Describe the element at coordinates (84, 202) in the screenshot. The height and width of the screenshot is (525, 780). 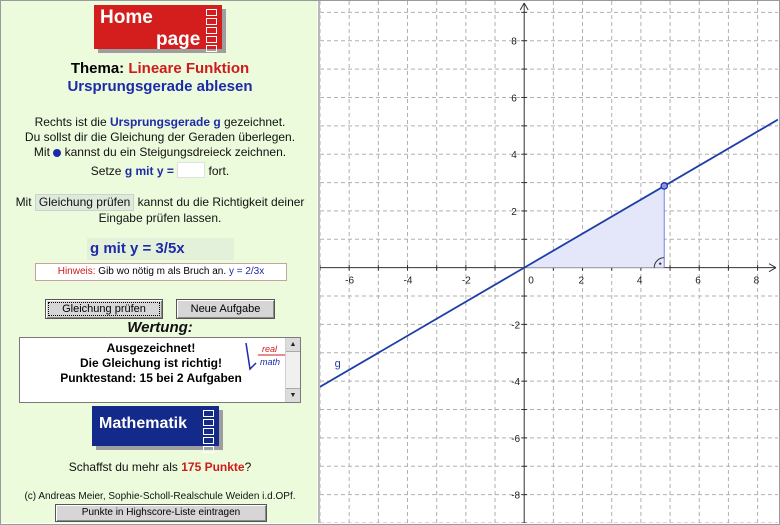
I see `check-label-pill: Gleichung prüfen` at that location.